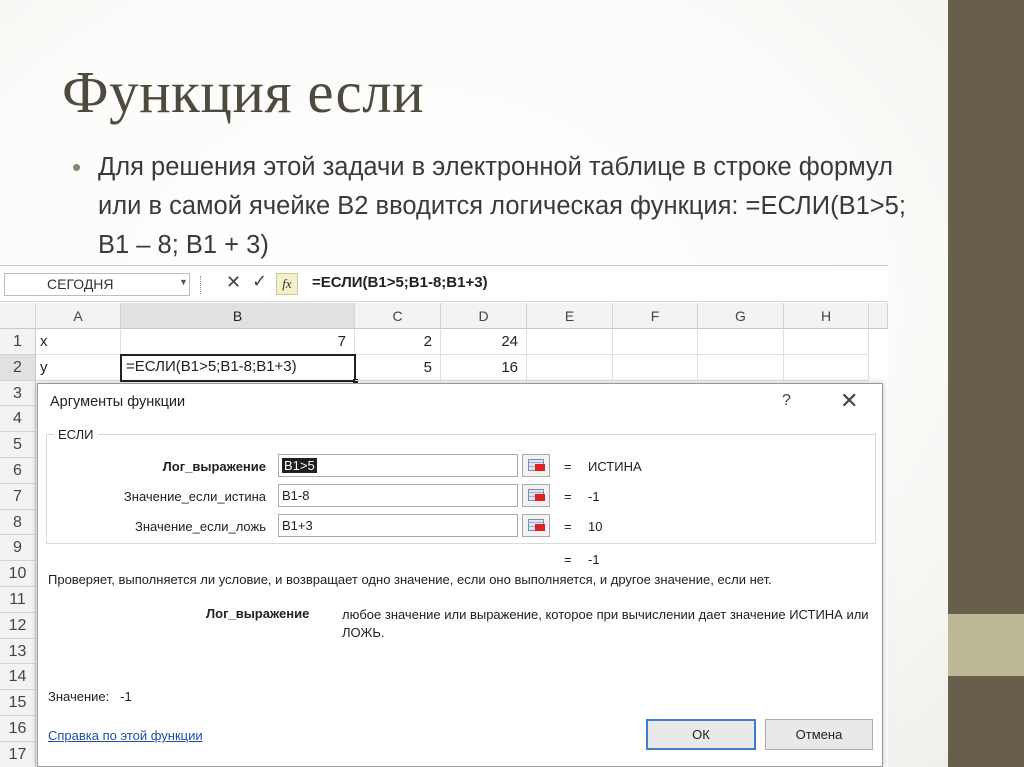  I want to click on row-header: 7, so click(18, 496).